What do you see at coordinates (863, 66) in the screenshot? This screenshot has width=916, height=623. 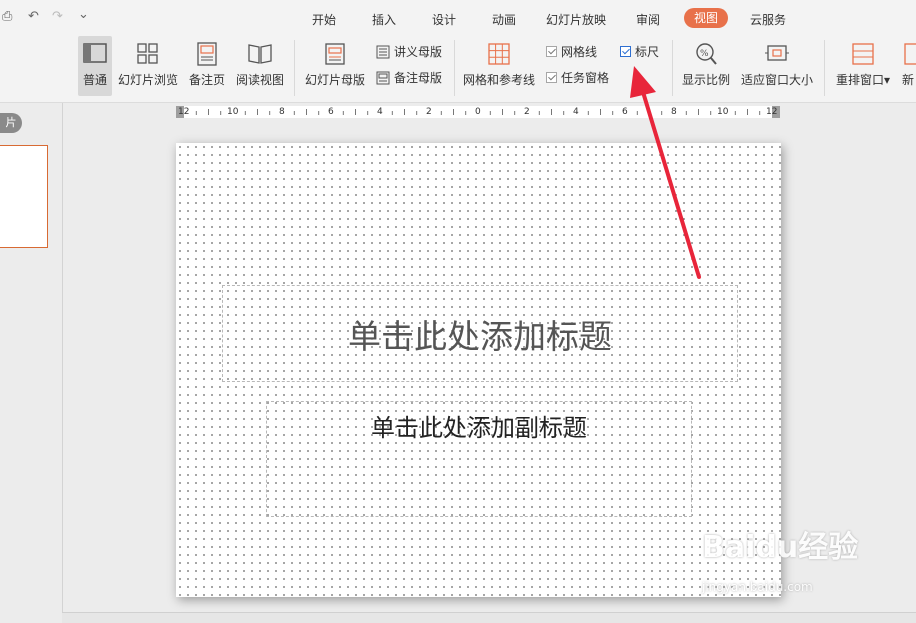 I see `arrange-window-button: 重排窗口▾` at bounding box center [863, 66].